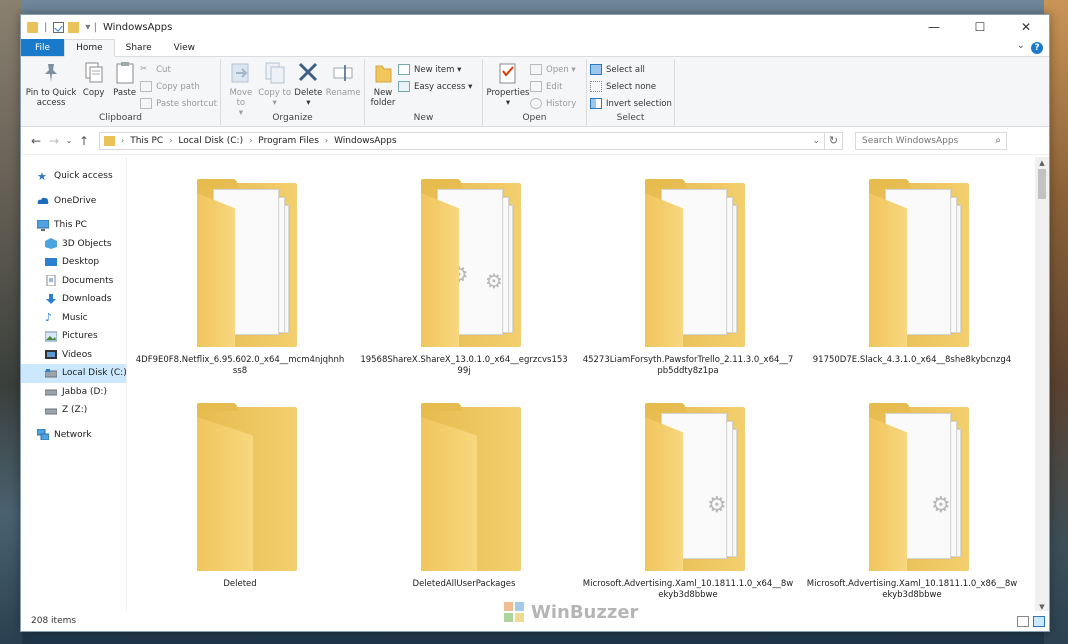  What do you see at coordinates (54, 141) in the screenshot?
I see `forward-arrow-icon: →` at bounding box center [54, 141].